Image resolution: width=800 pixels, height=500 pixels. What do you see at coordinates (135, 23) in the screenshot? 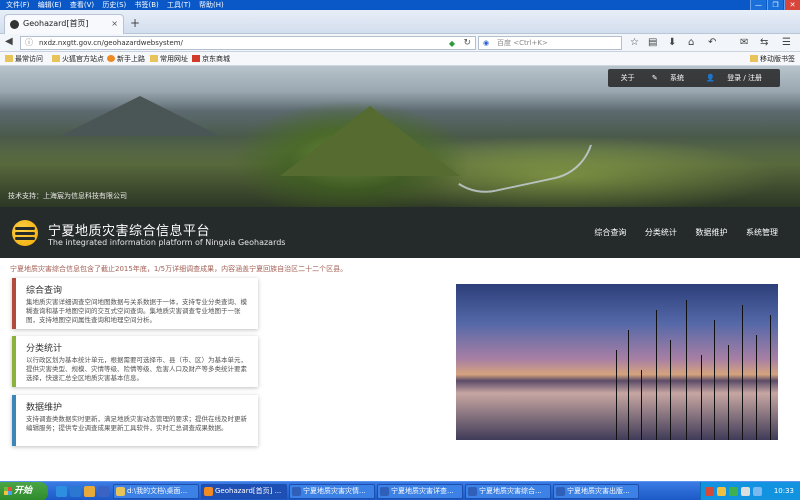
I see `new-tab-button: +` at bounding box center [135, 23].